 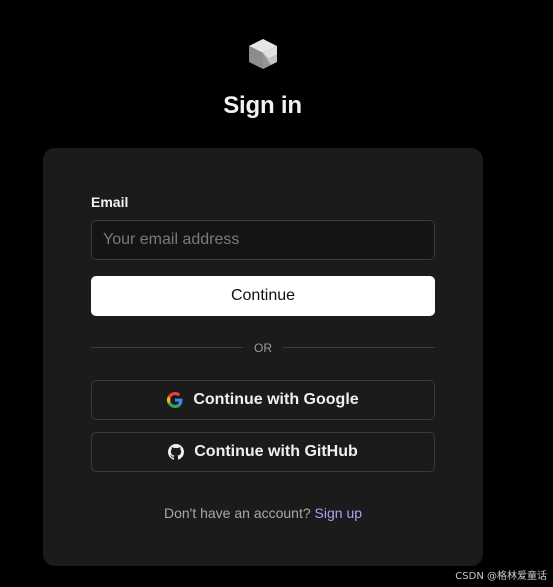 What do you see at coordinates (263, 296) in the screenshot?
I see `continue-button: Continue` at bounding box center [263, 296].